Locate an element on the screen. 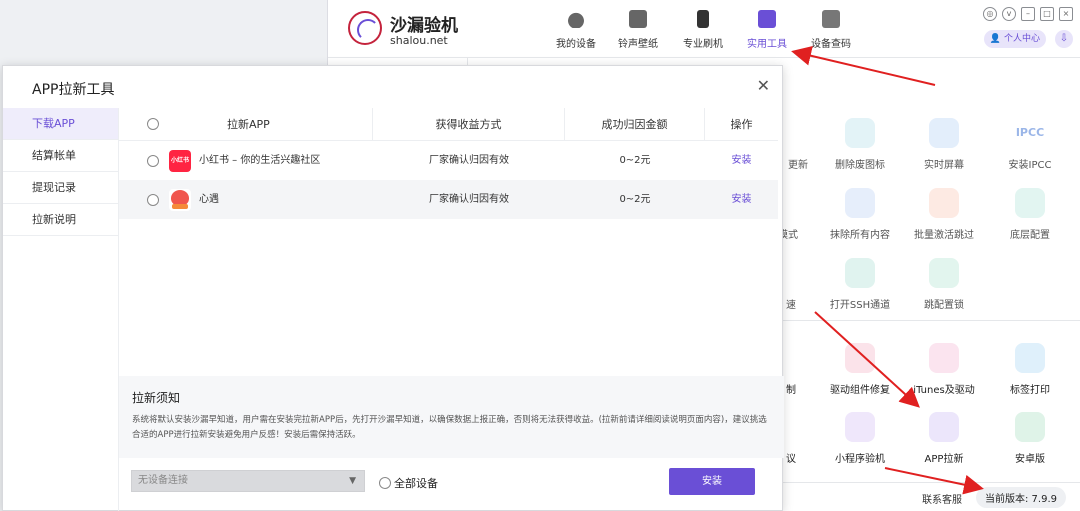 Image resolution: width=1080 pixels, height=511 pixels. tool-itunes: iTunes及驱动 is located at coordinates (944, 369).